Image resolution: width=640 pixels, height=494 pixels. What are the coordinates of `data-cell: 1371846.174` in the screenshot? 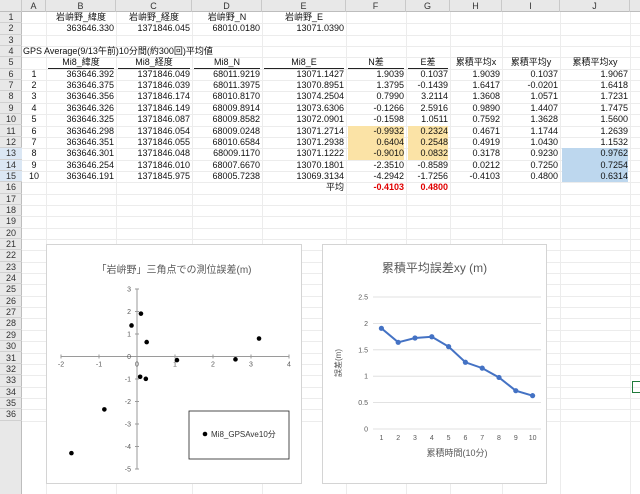 It's located at (154, 96).